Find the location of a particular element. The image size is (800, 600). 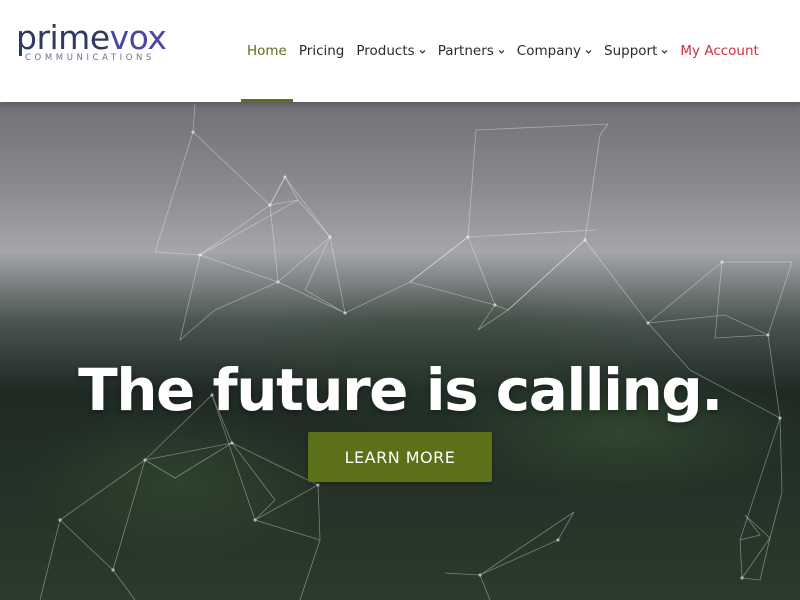

nav-item-label: Pricing is located at coordinates (321, 51).